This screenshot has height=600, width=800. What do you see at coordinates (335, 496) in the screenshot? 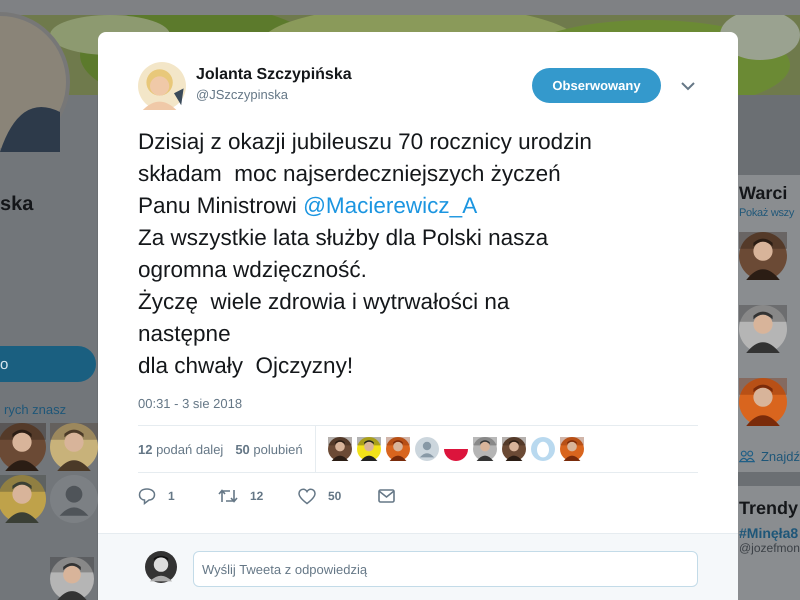
I see `action-count: 50` at bounding box center [335, 496].